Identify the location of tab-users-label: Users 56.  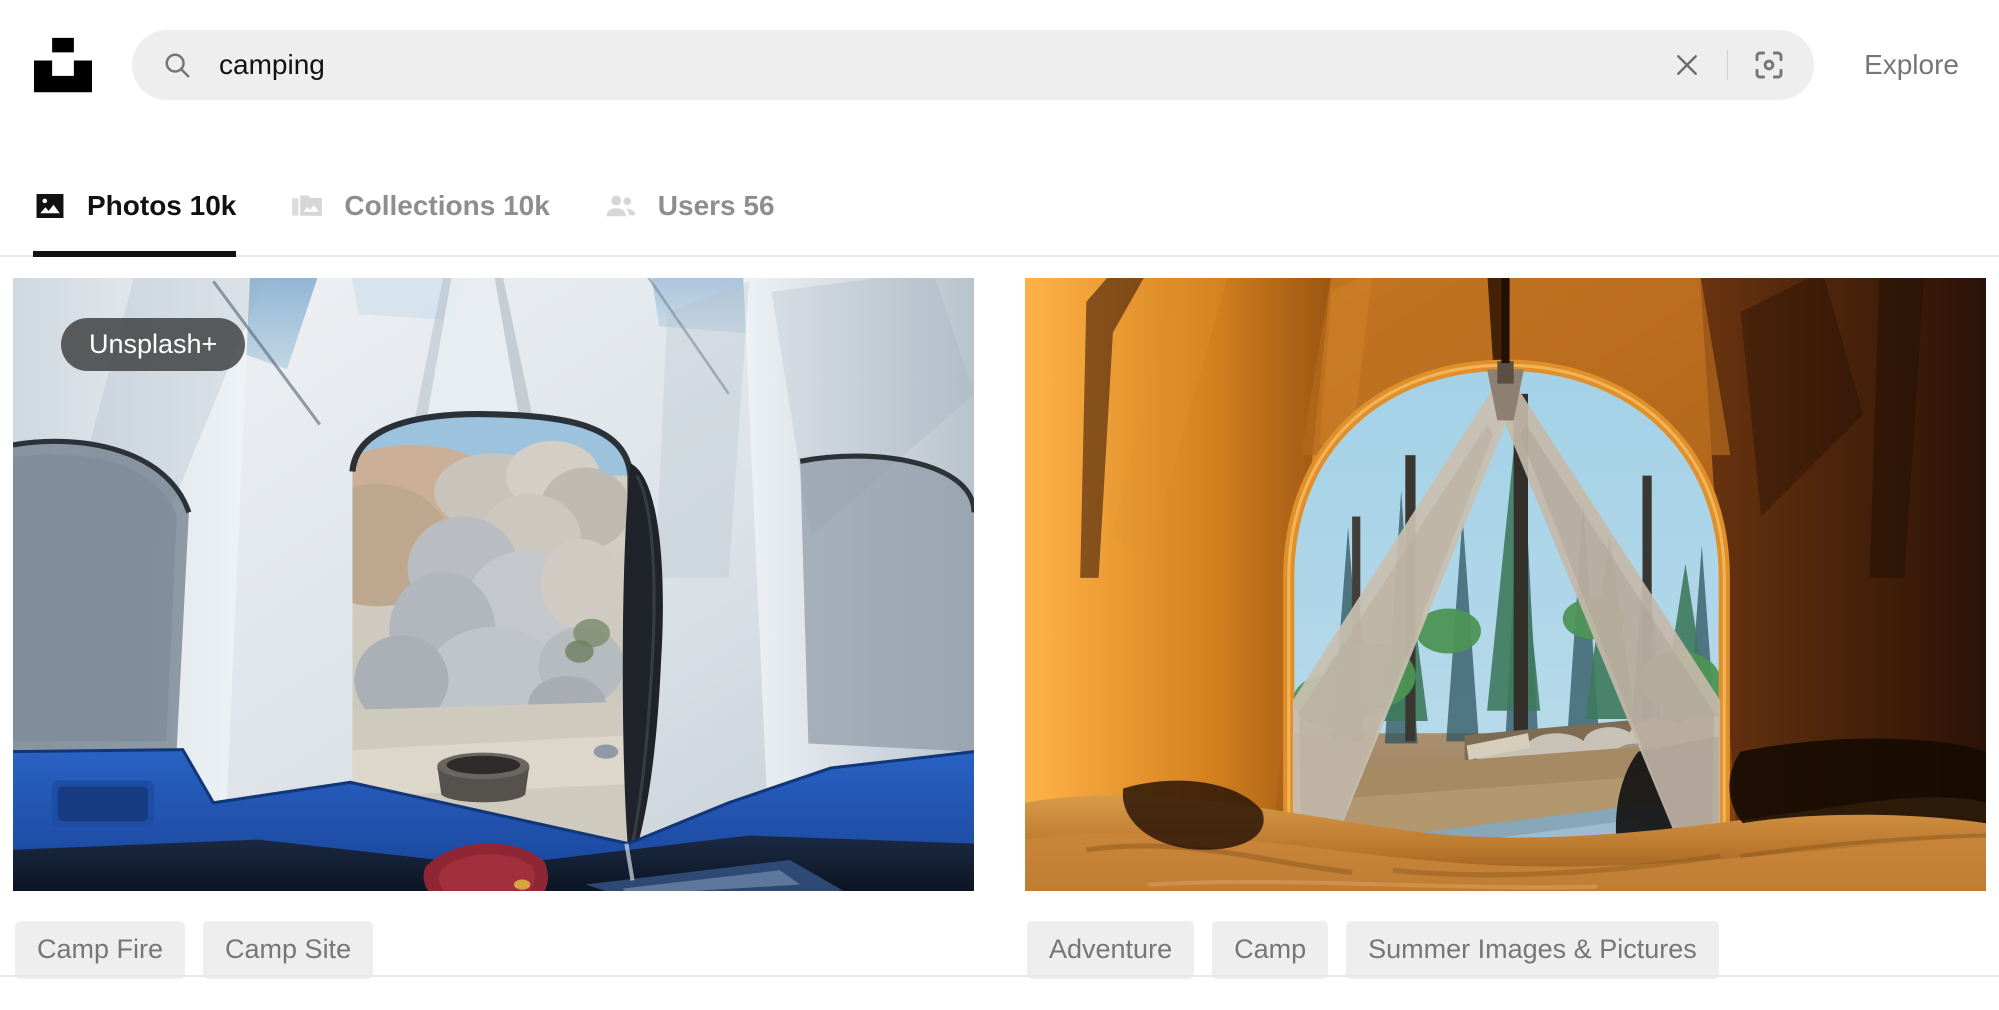
(716, 205).